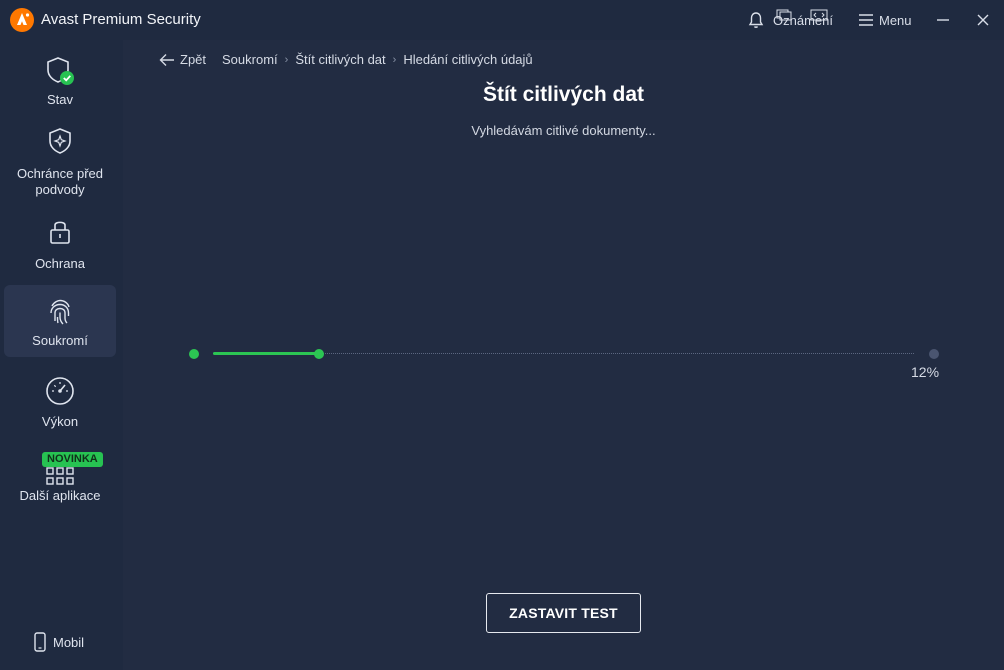 The image size is (1004, 670). What do you see at coordinates (943, 20) in the screenshot?
I see `minimize-icon` at bounding box center [943, 20].